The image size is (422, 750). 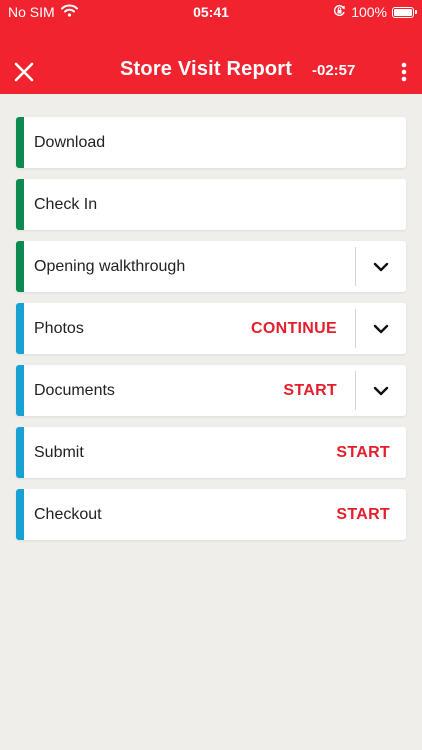 What do you see at coordinates (211, 142) in the screenshot?
I see `task-item-download: Download` at bounding box center [211, 142].